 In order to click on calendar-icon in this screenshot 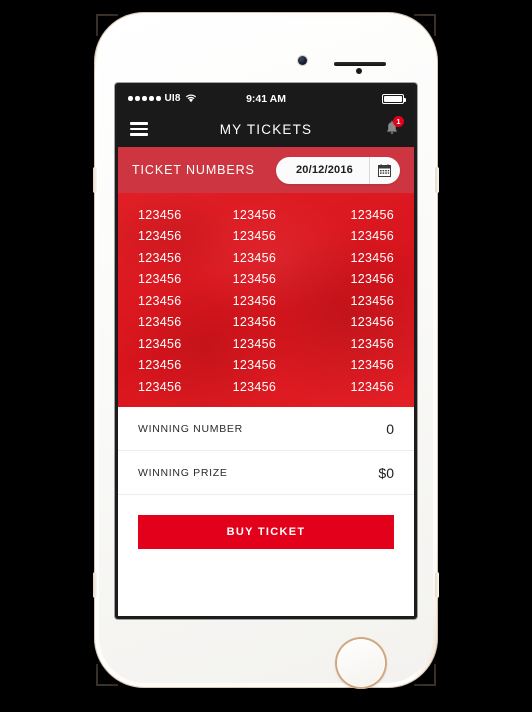, I will do `click(384, 170)`.